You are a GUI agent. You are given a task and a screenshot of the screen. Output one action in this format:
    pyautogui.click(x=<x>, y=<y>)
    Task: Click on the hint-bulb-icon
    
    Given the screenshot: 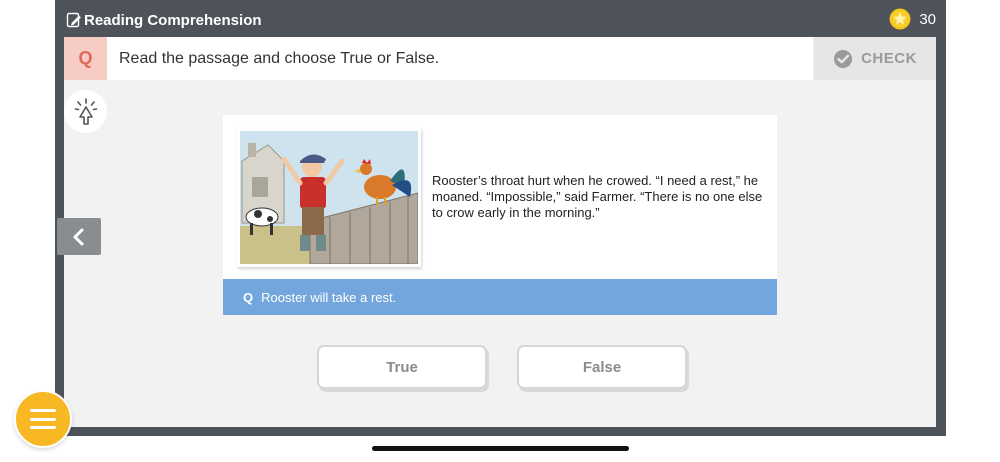 What is the action you would take?
    pyautogui.click(x=85, y=111)
    